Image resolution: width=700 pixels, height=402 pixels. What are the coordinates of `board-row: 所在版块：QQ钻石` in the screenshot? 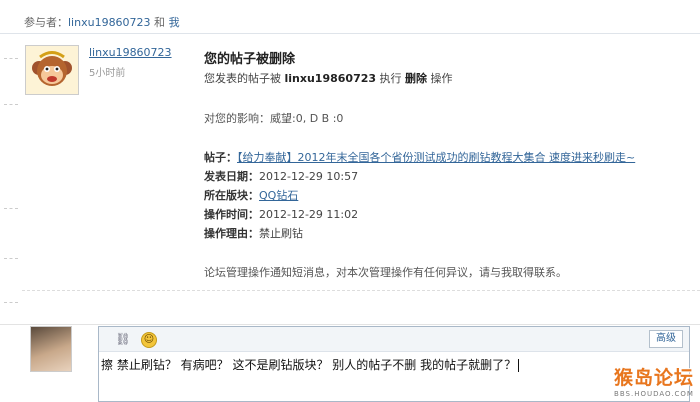 It's located at (251, 195).